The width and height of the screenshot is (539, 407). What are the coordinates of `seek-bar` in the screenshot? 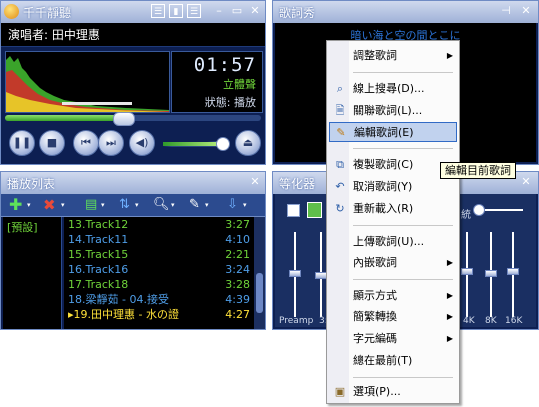 It's located at (133, 119).